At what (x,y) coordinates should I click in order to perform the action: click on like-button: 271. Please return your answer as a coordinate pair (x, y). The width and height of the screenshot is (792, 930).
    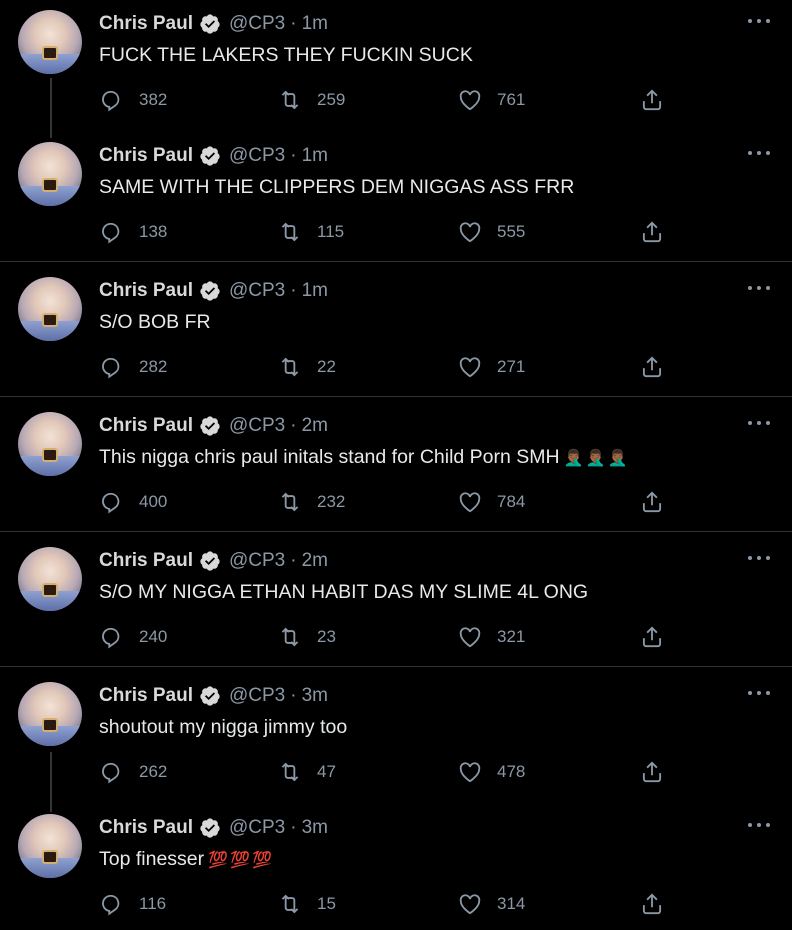
    Looking at the image, I should click on (491, 367).